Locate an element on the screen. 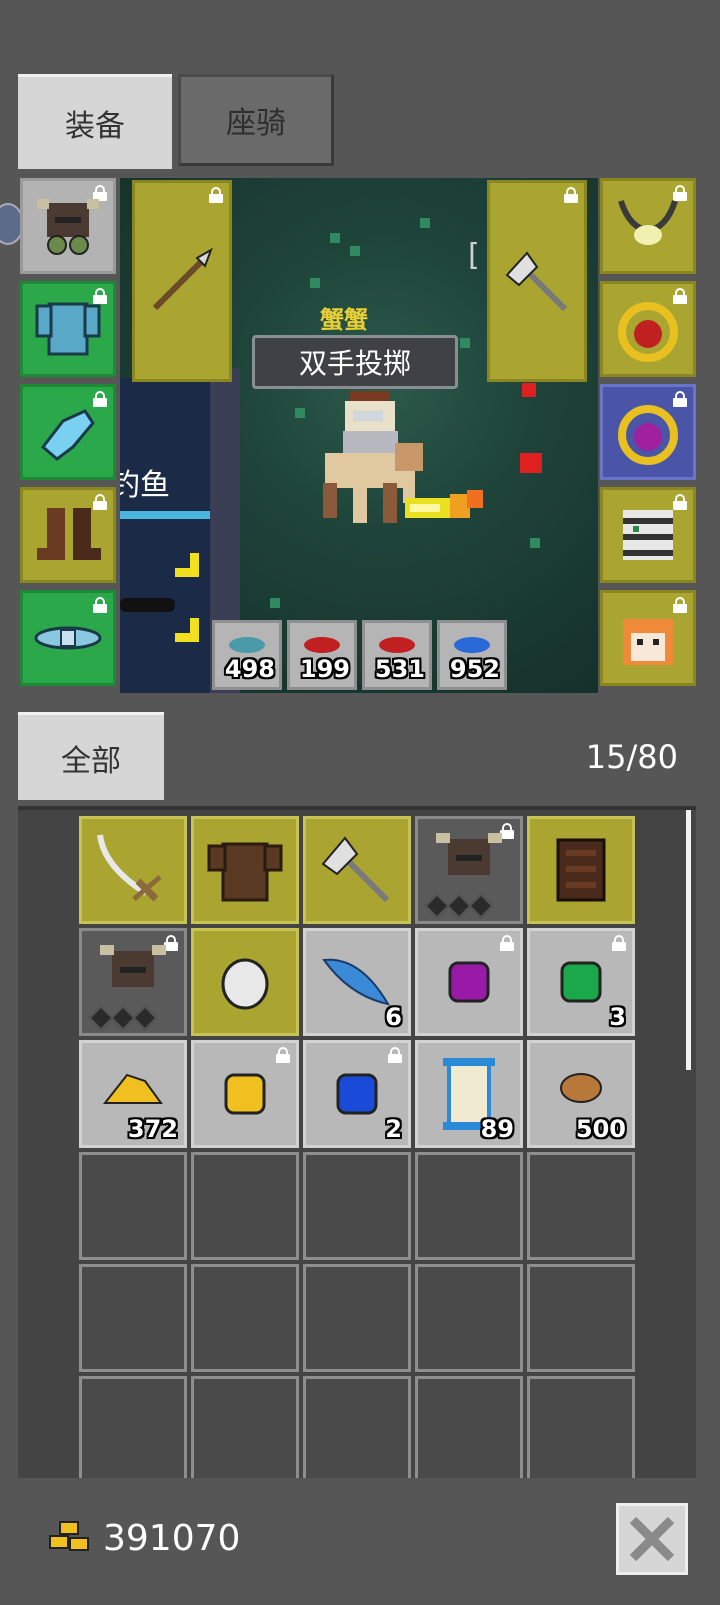 This screenshot has height=1605, width=720. ring2-slot is located at coordinates (648, 432).